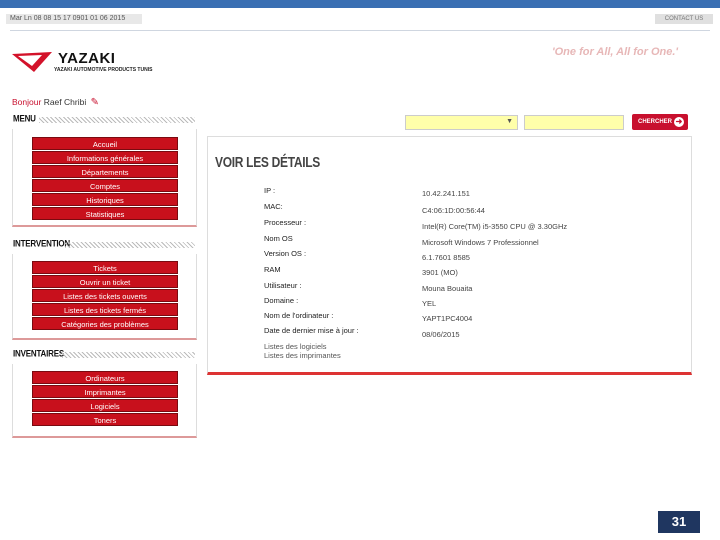 This screenshot has height=540, width=720. What do you see at coordinates (273, 206) in the screenshot?
I see `label-mac: MAC:` at bounding box center [273, 206].